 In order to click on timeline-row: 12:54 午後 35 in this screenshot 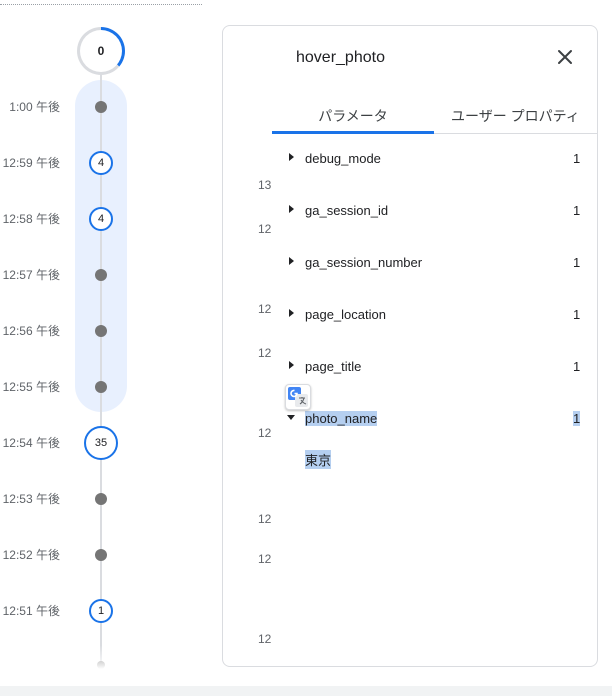, I will do `click(105, 443)`.